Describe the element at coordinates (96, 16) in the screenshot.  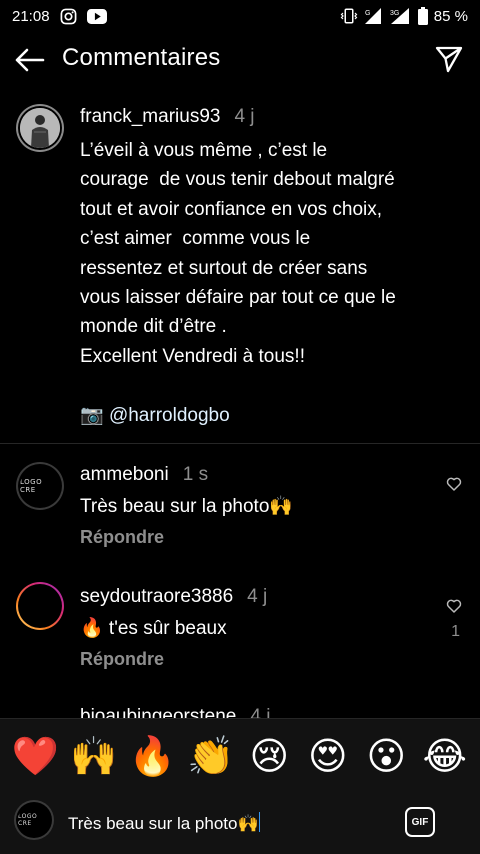
I see `youtube-icon` at that location.